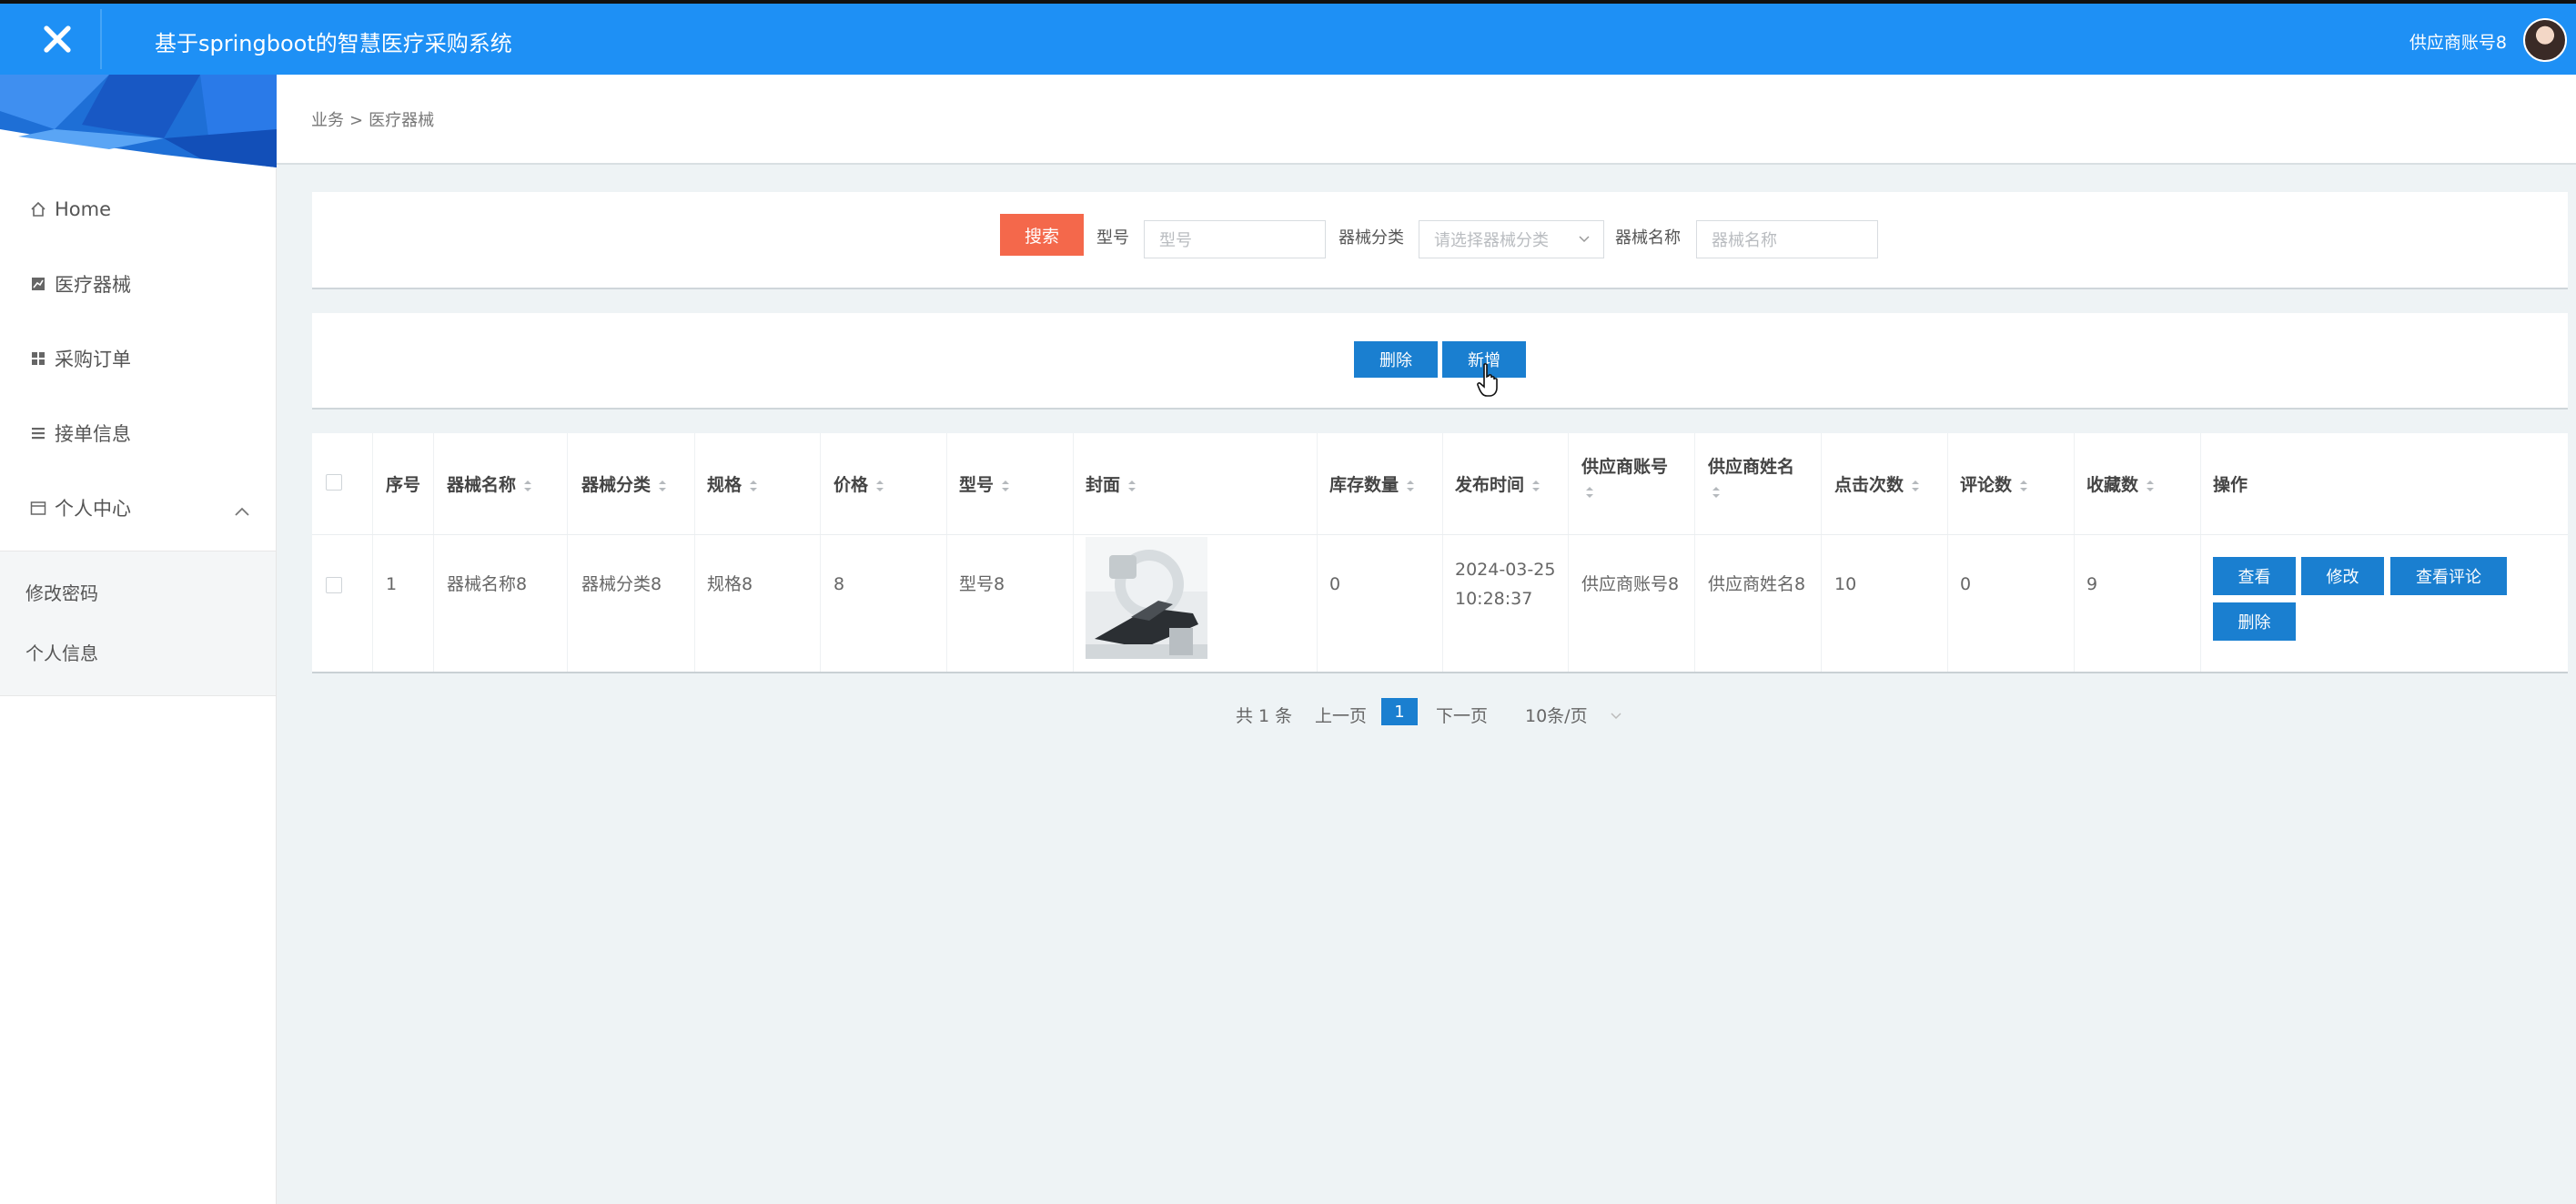 Image resolution: width=2576 pixels, height=1204 pixels. I want to click on cell-name: 器械名称8, so click(488, 584).